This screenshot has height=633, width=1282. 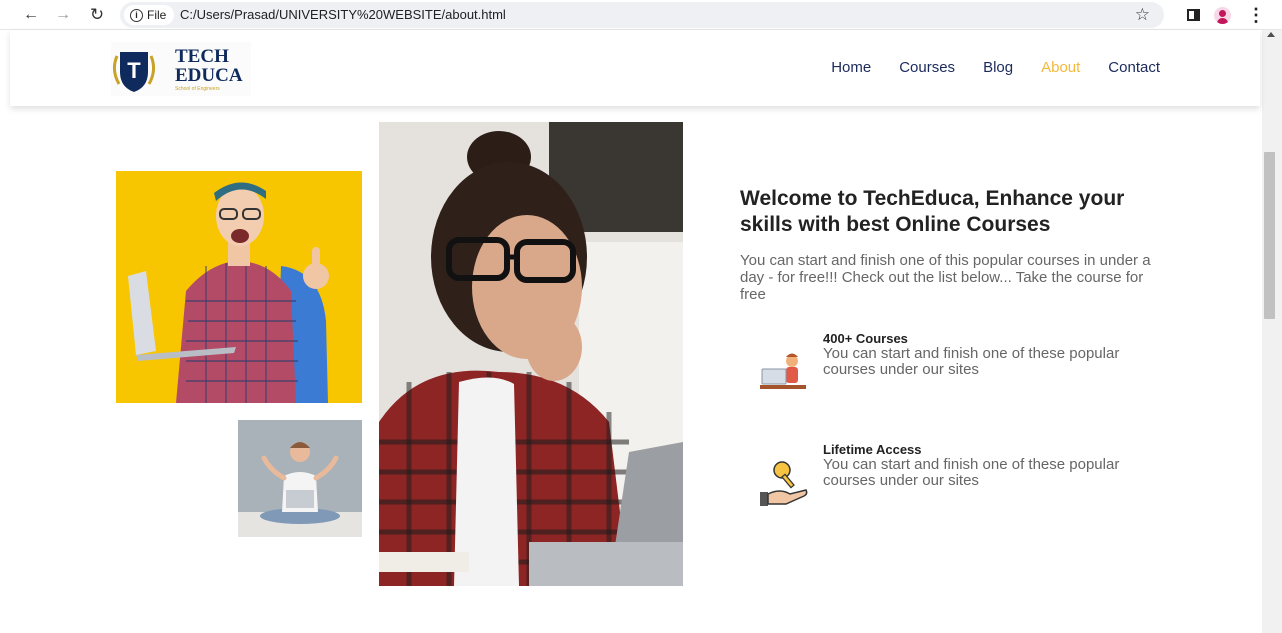 What do you see at coordinates (1060, 67) in the screenshot?
I see `nav-about: About` at bounding box center [1060, 67].